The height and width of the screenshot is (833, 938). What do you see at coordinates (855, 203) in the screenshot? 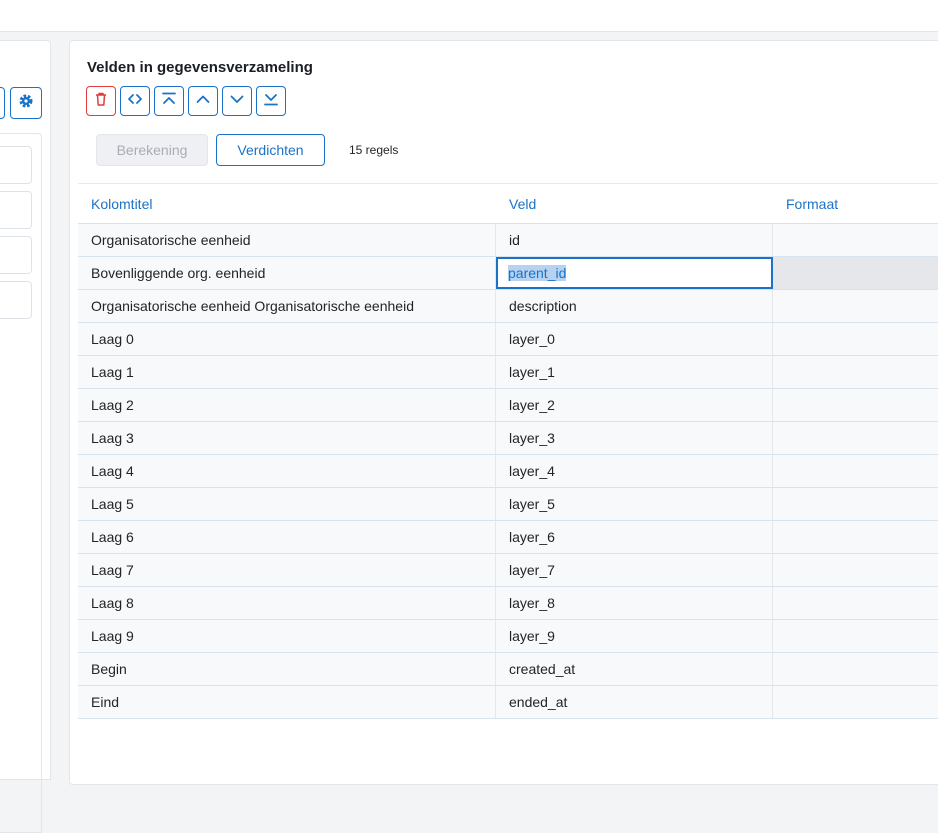
I see `column-header-format: Formaat` at bounding box center [855, 203].